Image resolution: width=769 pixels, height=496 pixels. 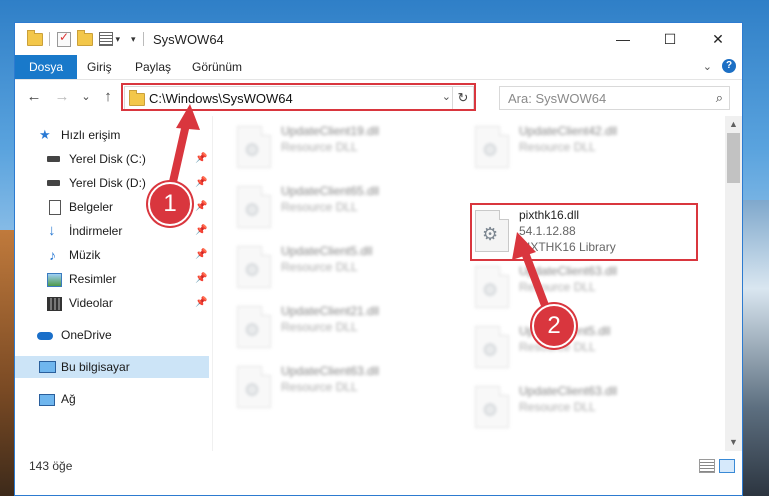 I want to click on tab-share: Paylaş, so click(x=153, y=67).